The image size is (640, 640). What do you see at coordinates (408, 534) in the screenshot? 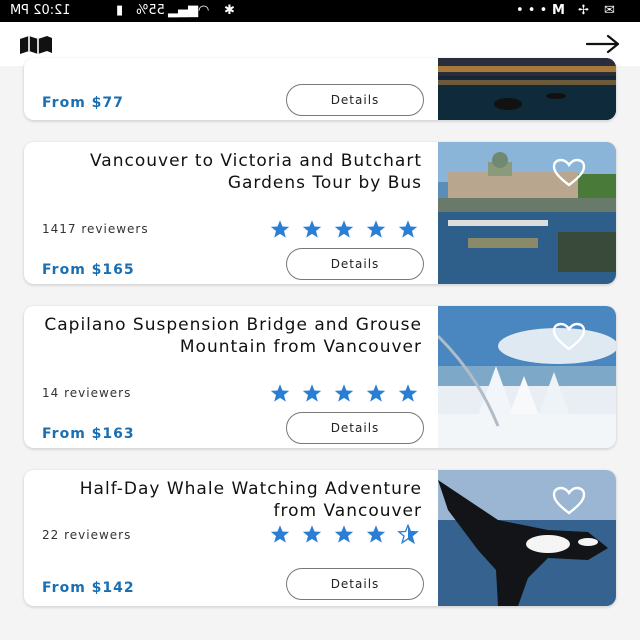
I see `half-star-icon` at bounding box center [408, 534].